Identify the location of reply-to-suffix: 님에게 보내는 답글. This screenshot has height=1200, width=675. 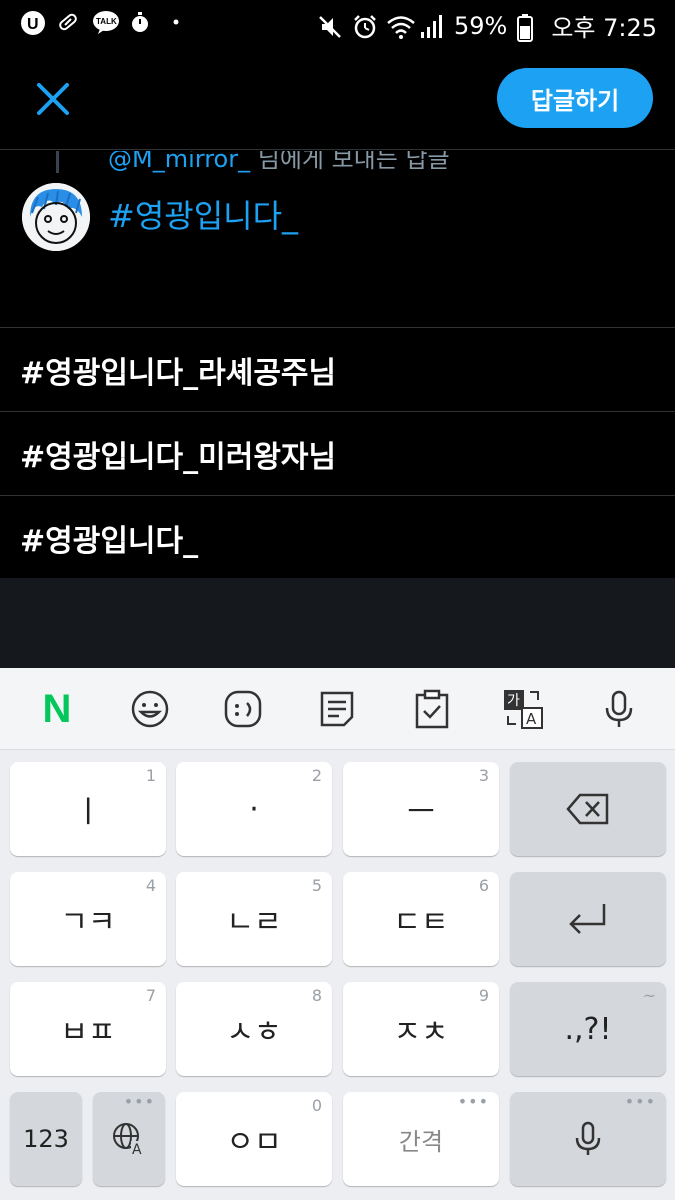
(353, 162).